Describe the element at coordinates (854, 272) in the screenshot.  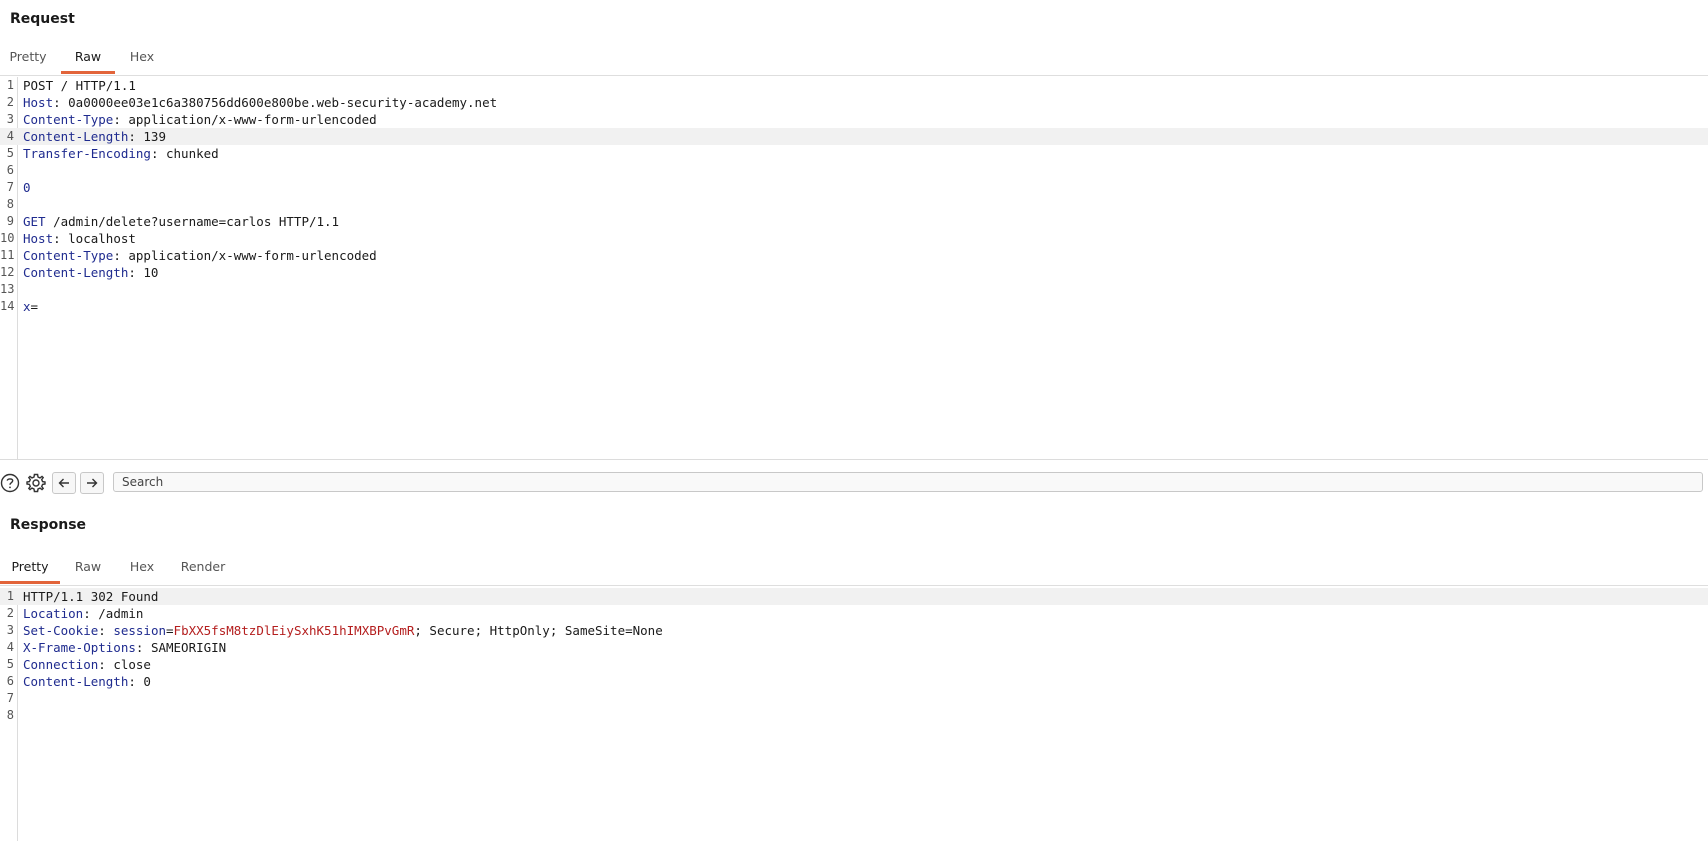
I see `code-line: 12 Content-Length: 10` at that location.